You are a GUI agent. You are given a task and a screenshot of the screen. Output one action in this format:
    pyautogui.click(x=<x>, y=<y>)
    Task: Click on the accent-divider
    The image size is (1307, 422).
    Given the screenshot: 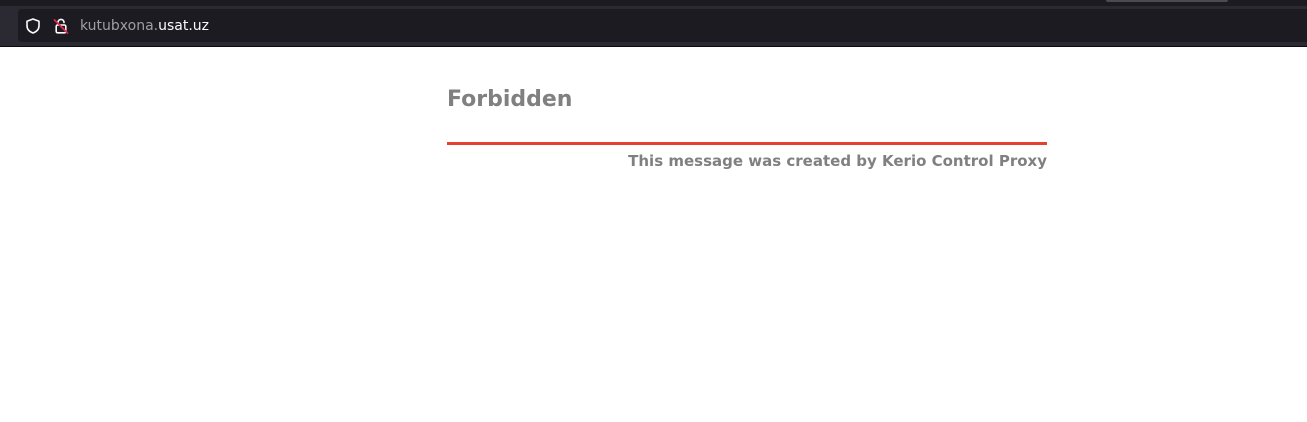 What is the action you would take?
    pyautogui.click(x=747, y=143)
    